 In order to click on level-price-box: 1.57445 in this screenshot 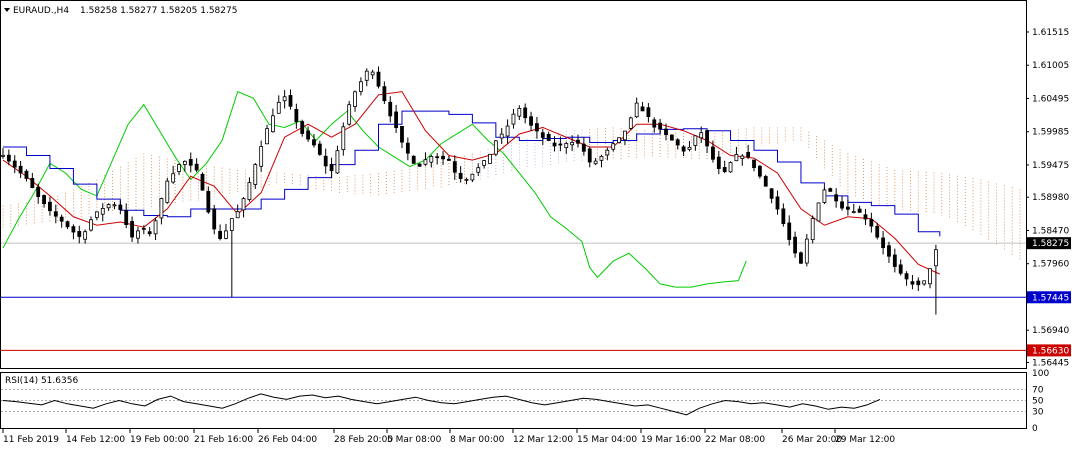, I will do `click(1049, 297)`.